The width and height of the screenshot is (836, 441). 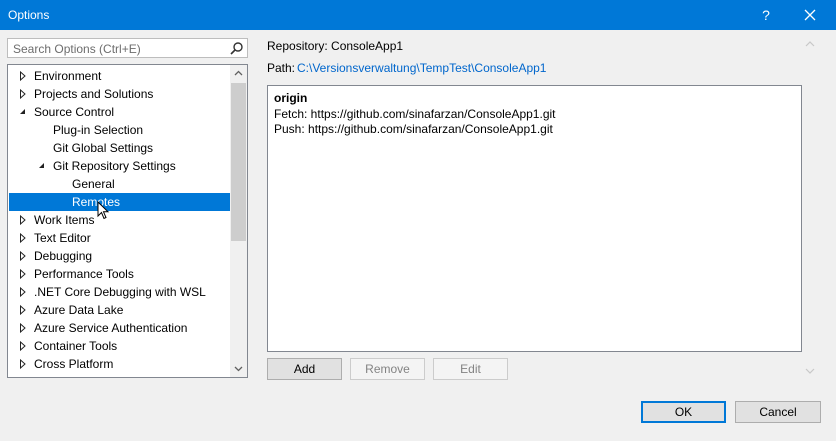 I want to click on tree-item: General, so click(x=120, y=184).